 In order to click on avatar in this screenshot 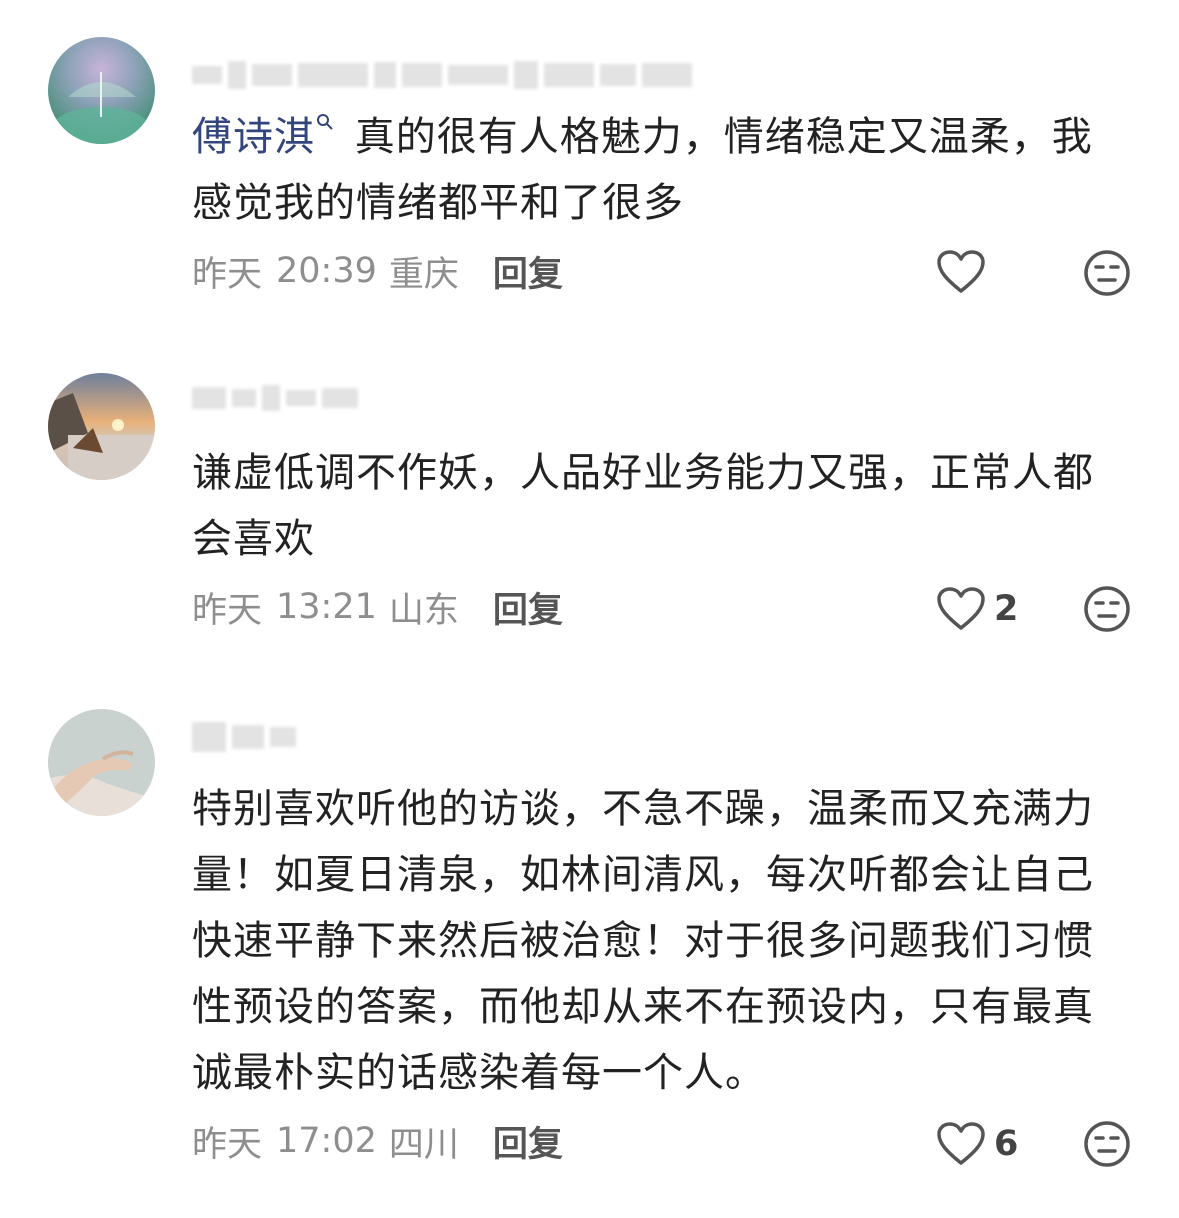, I will do `click(101, 762)`.